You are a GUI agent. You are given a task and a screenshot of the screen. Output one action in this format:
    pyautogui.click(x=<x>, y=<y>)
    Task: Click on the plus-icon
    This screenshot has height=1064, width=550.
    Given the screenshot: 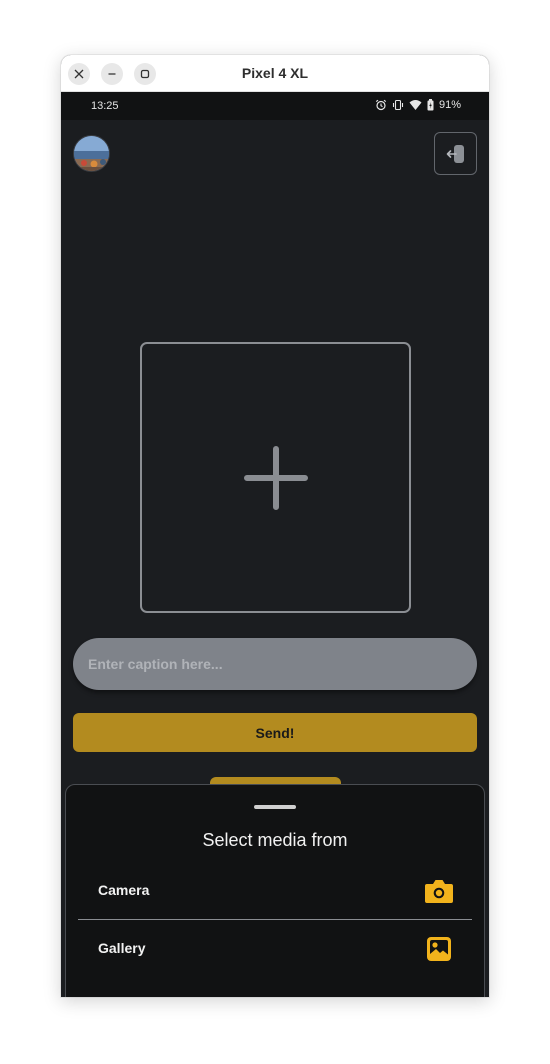 What is the action you would take?
    pyautogui.click(x=275, y=477)
    